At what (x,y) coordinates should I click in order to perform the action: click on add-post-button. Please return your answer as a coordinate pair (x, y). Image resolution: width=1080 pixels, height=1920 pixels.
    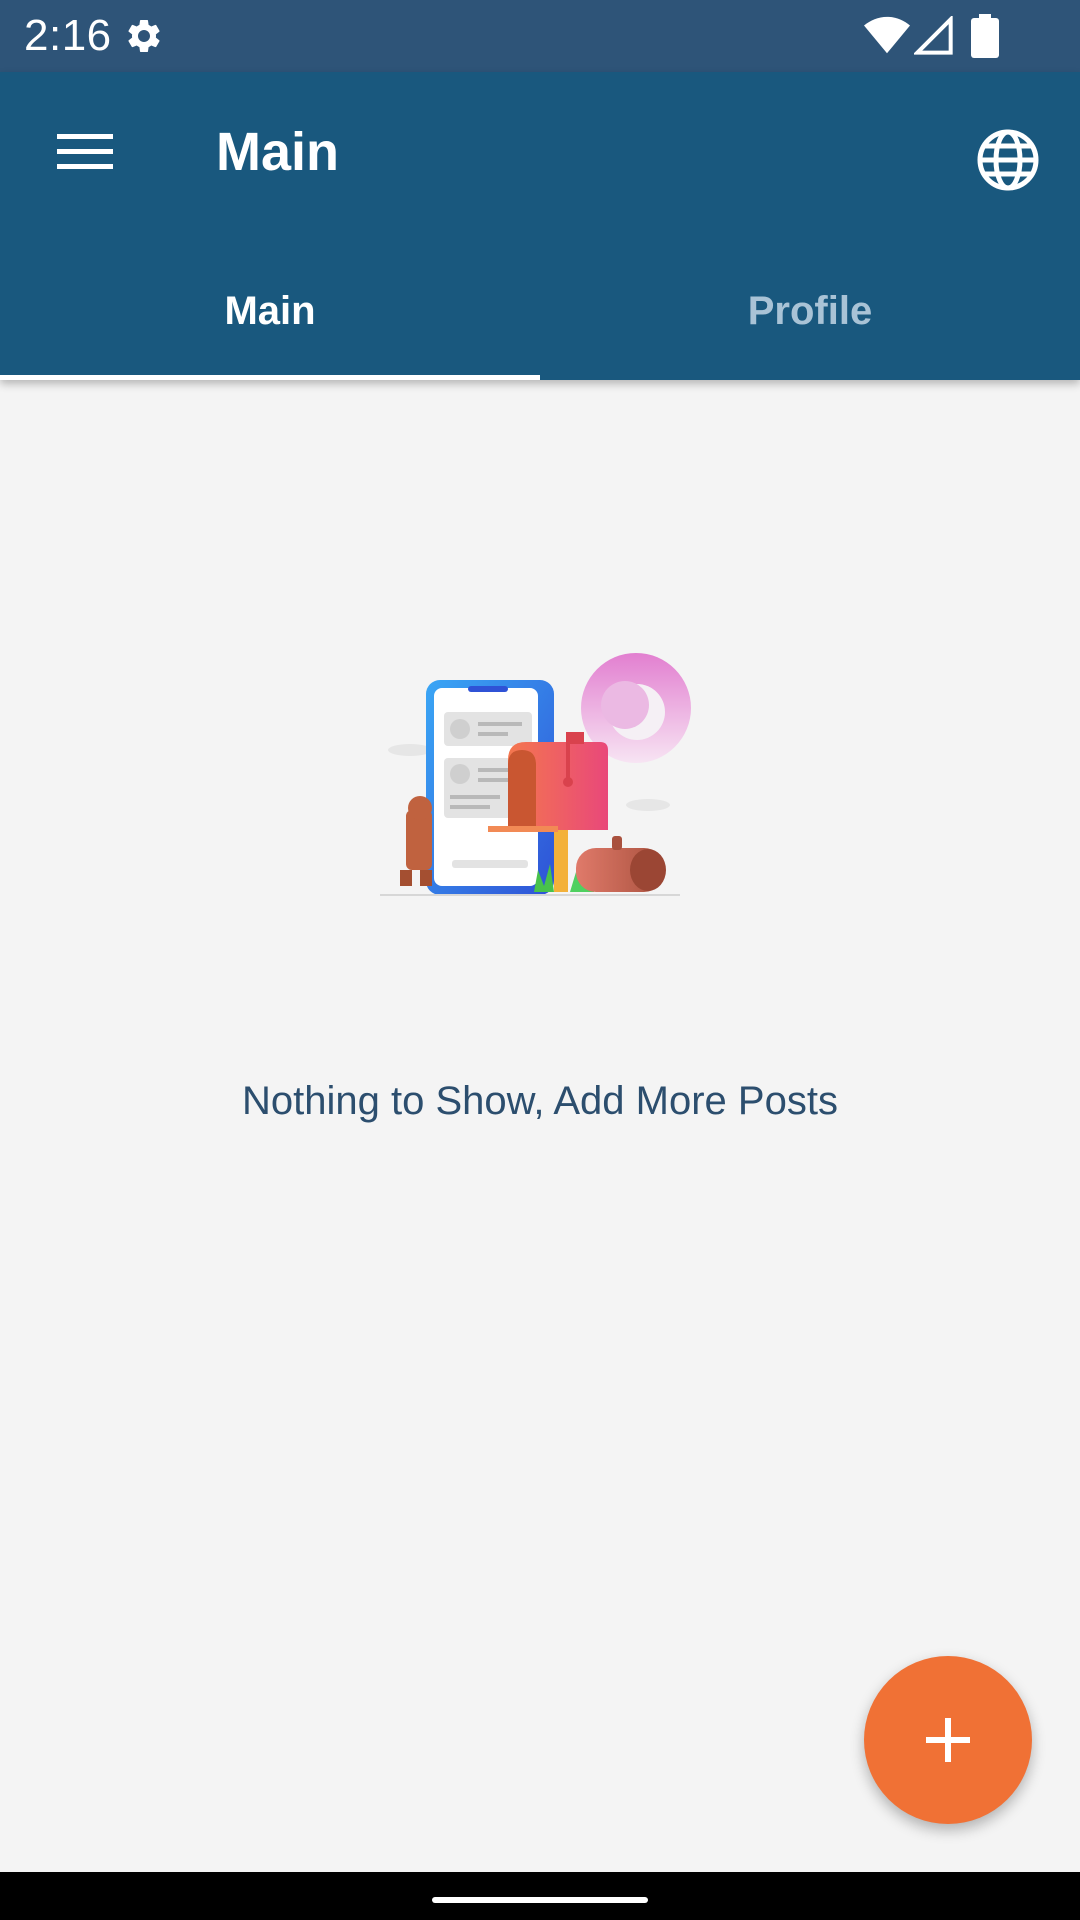
    Looking at the image, I should click on (948, 1740).